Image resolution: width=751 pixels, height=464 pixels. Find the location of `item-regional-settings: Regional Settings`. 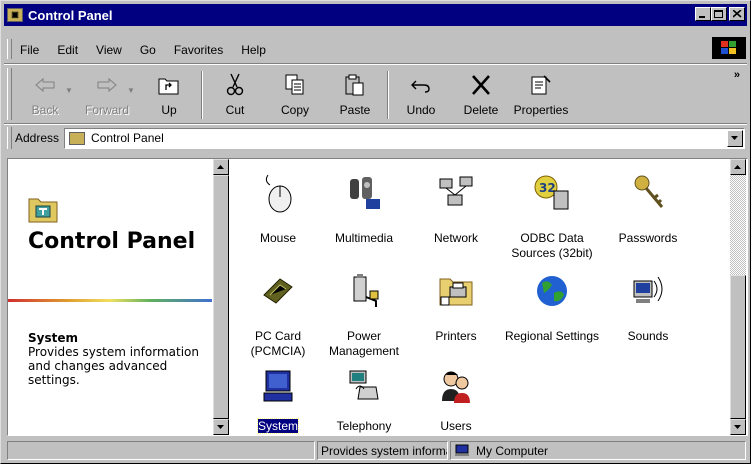

item-regional-settings: Regional Settings is located at coordinates (552, 307).